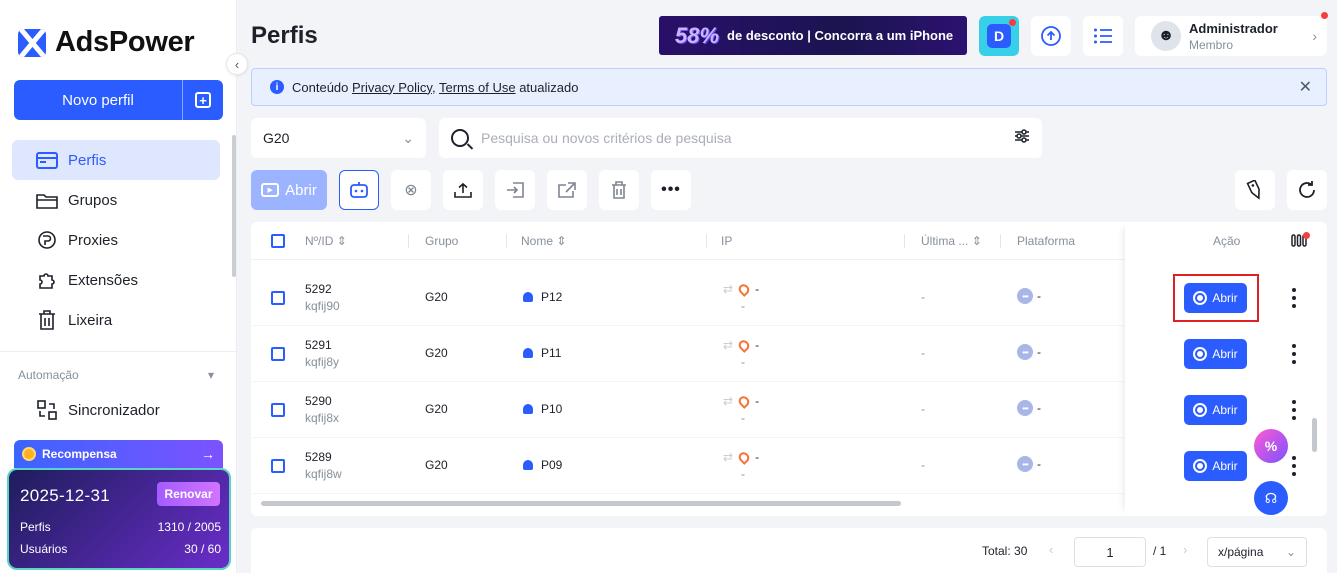  Describe the element at coordinates (1233, 36) in the screenshot. I see `user-info: Administrador Membro` at that location.